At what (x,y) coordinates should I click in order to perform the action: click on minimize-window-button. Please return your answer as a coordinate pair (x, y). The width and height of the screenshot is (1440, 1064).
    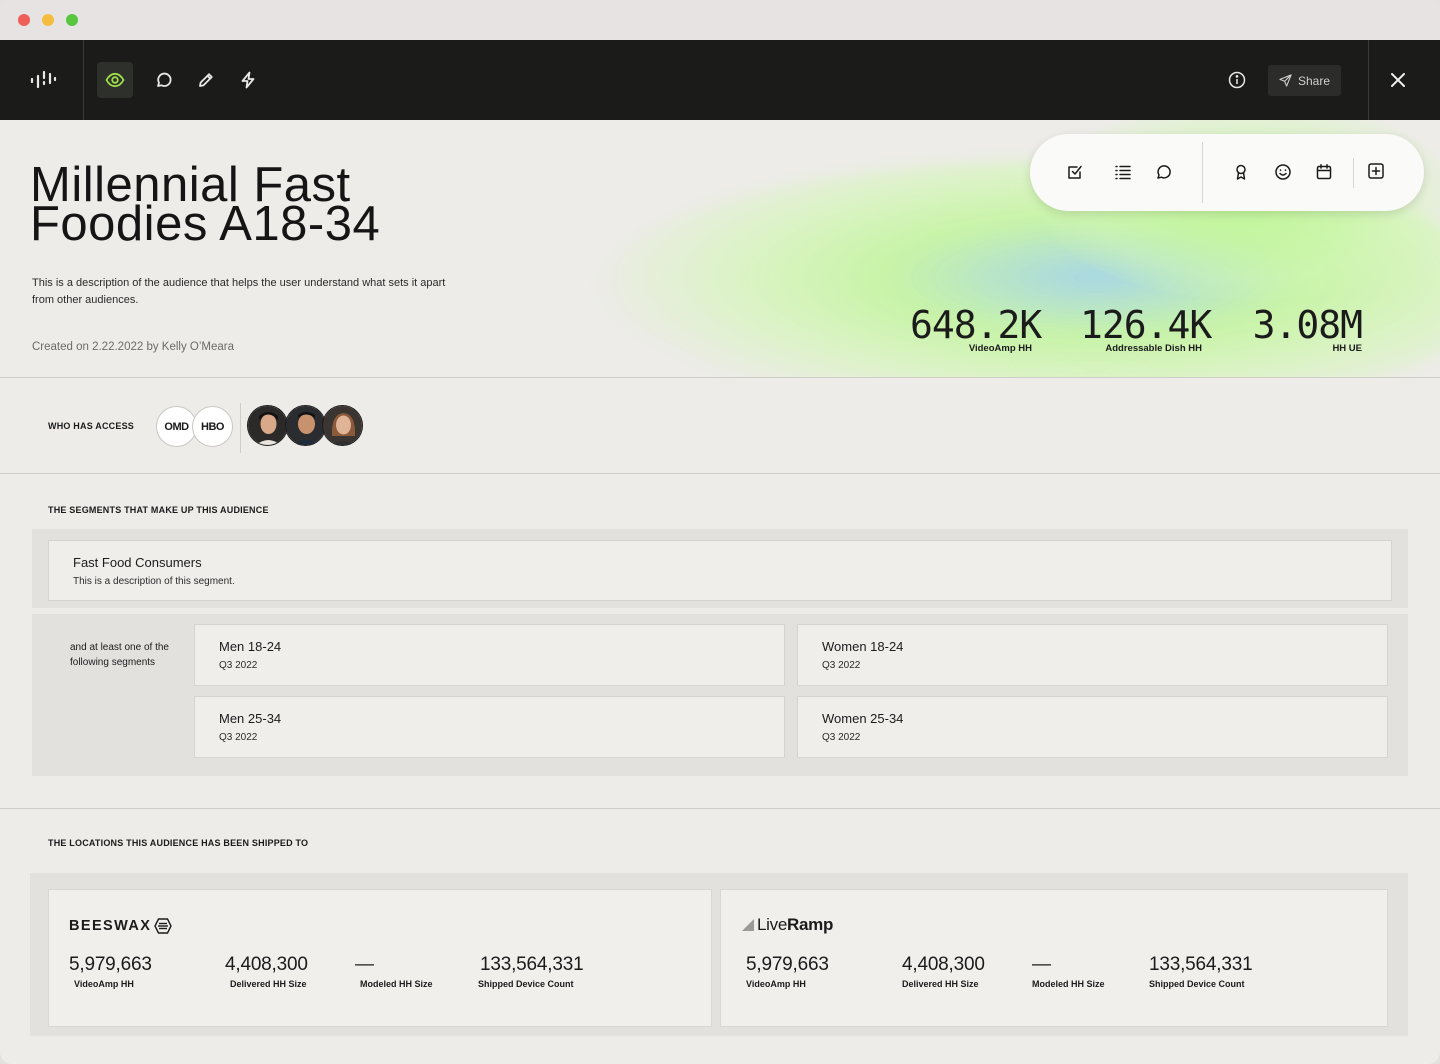
    Looking at the image, I should click on (48, 20).